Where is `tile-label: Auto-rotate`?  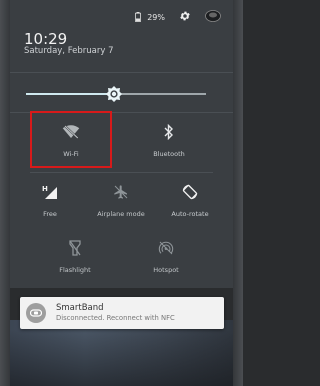 tile-label: Auto-rotate is located at coordinates (190, 214).